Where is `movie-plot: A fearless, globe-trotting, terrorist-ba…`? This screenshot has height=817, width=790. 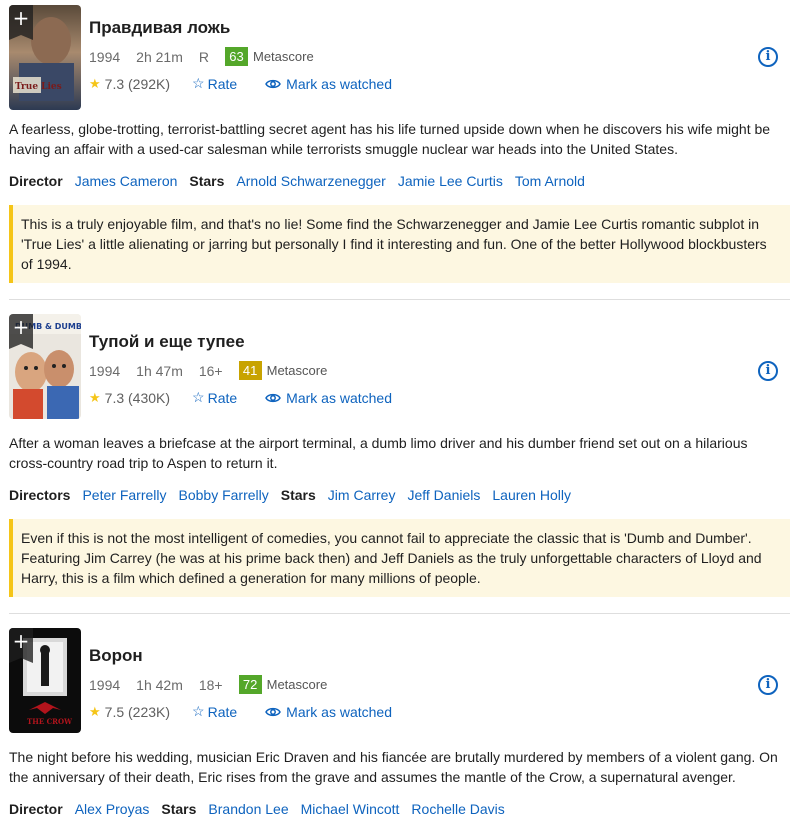 movie-plot: A fearless, globe-trotting, terrorist-ba… is located at coordinates (390, 139).